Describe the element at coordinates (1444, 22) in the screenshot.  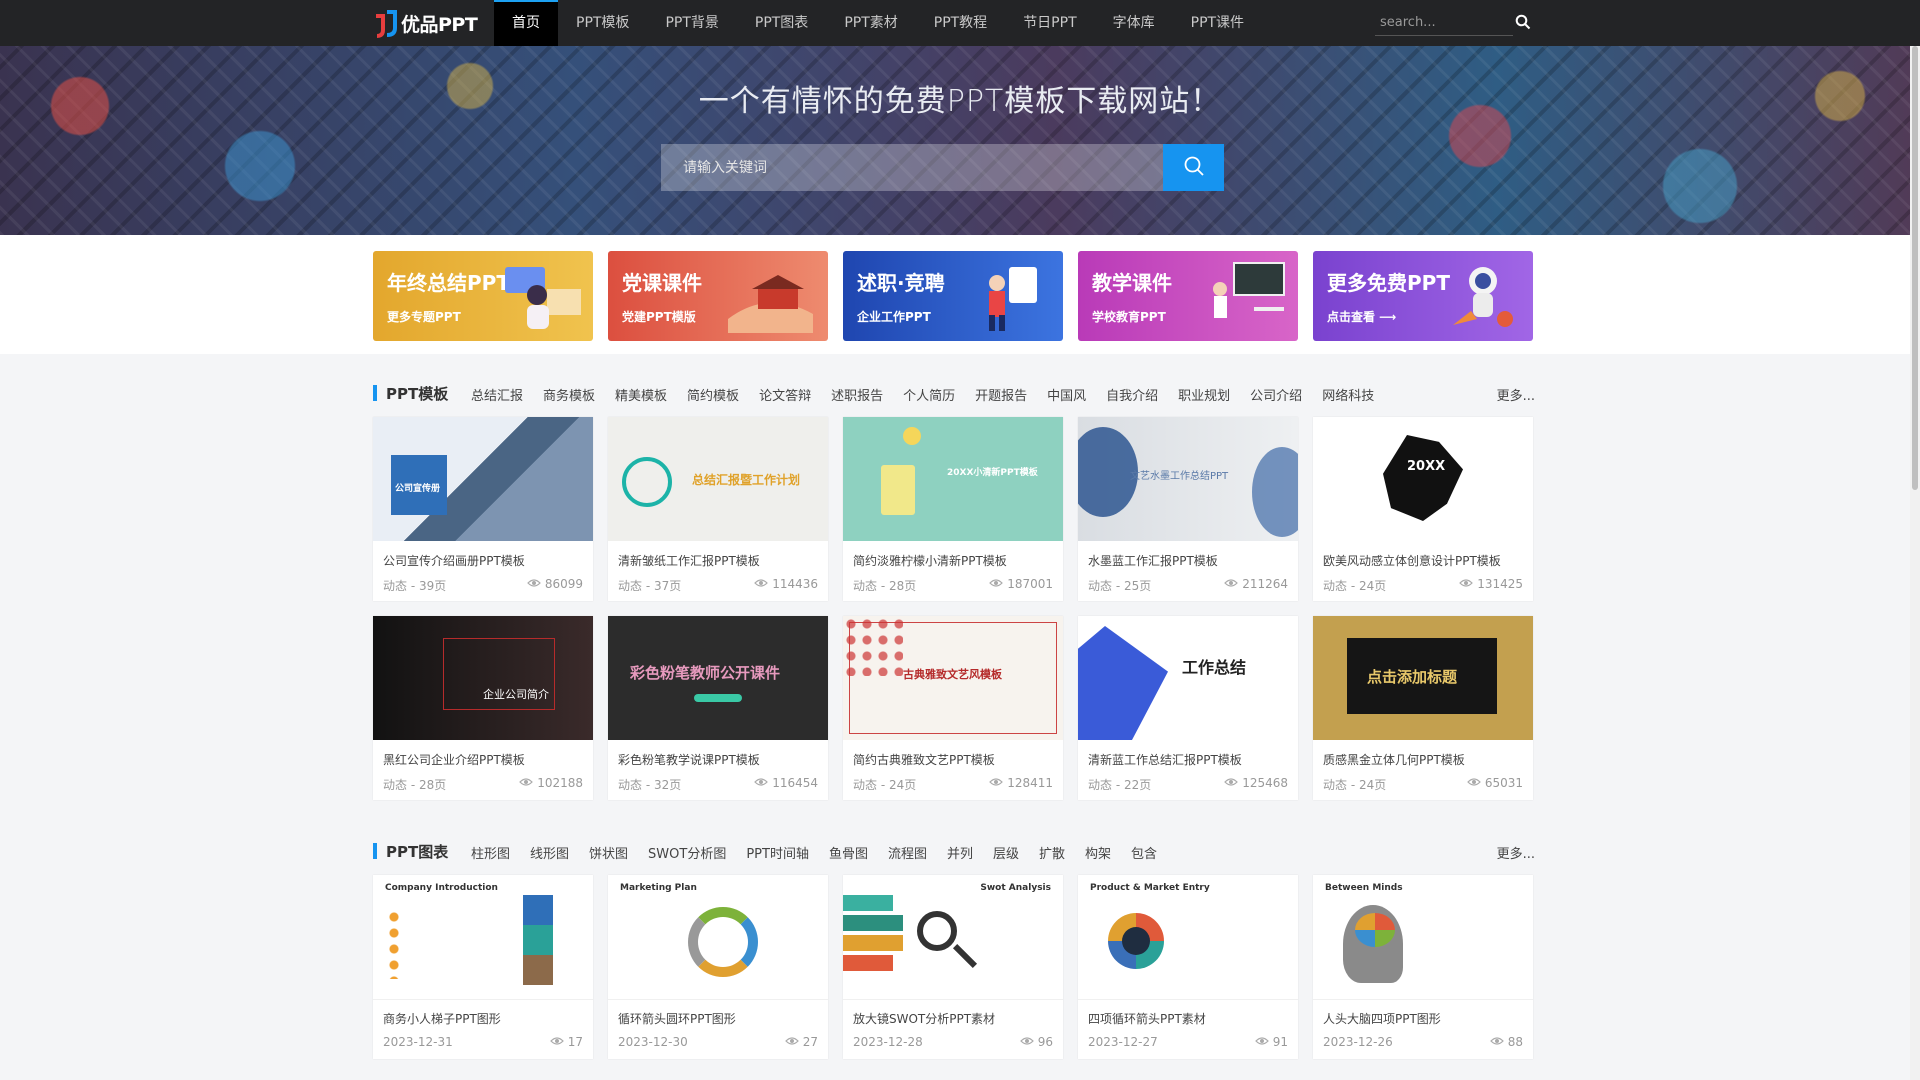
I see `top-search-input` at that location.